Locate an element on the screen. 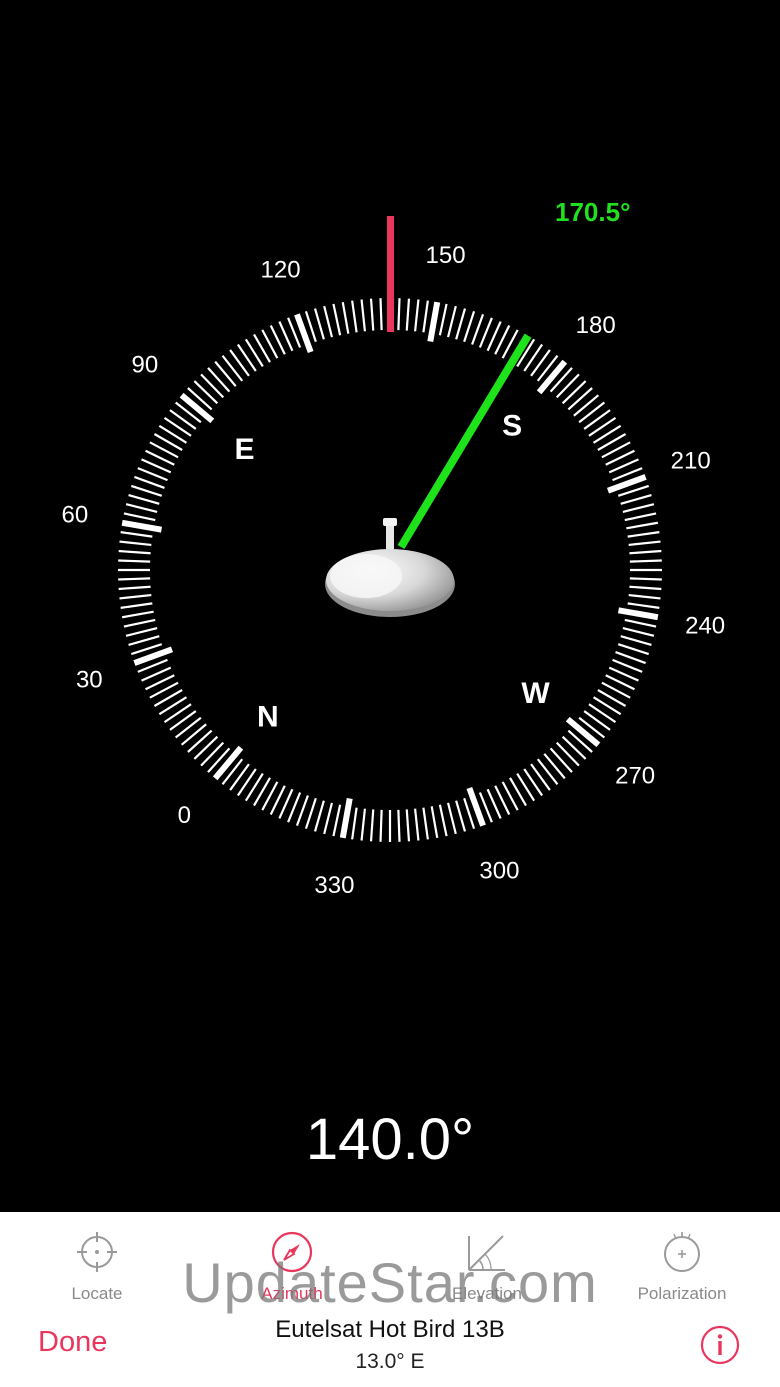 The height and width of the screenshot is (1387, 780). cardinal-E: E is located at coordinates (244, 449).